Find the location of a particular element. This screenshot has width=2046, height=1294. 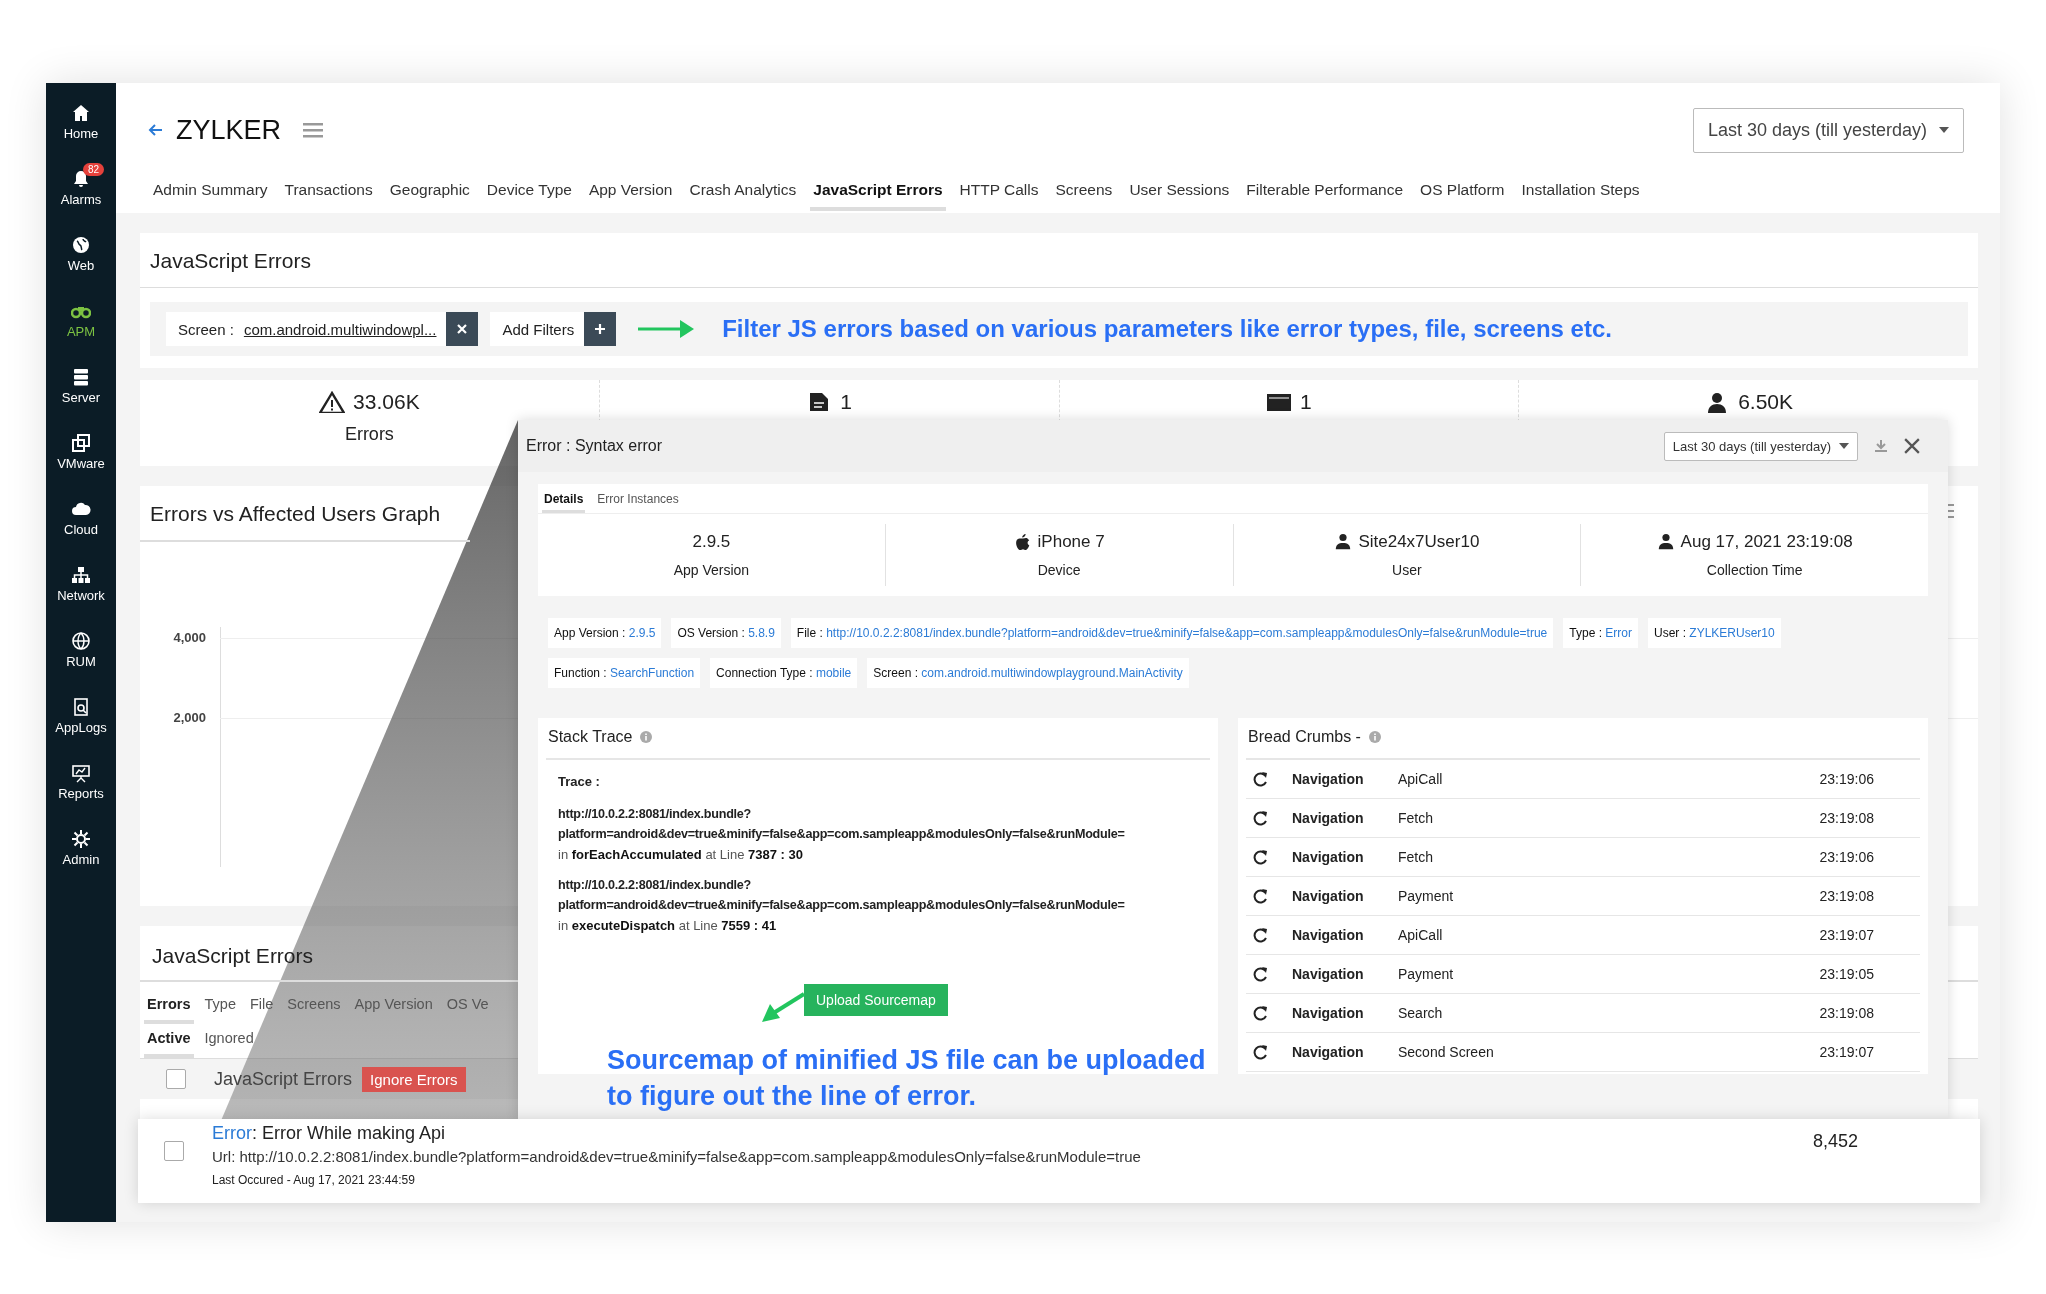

sidebar-item: Server is located at coordinates (81, 386).